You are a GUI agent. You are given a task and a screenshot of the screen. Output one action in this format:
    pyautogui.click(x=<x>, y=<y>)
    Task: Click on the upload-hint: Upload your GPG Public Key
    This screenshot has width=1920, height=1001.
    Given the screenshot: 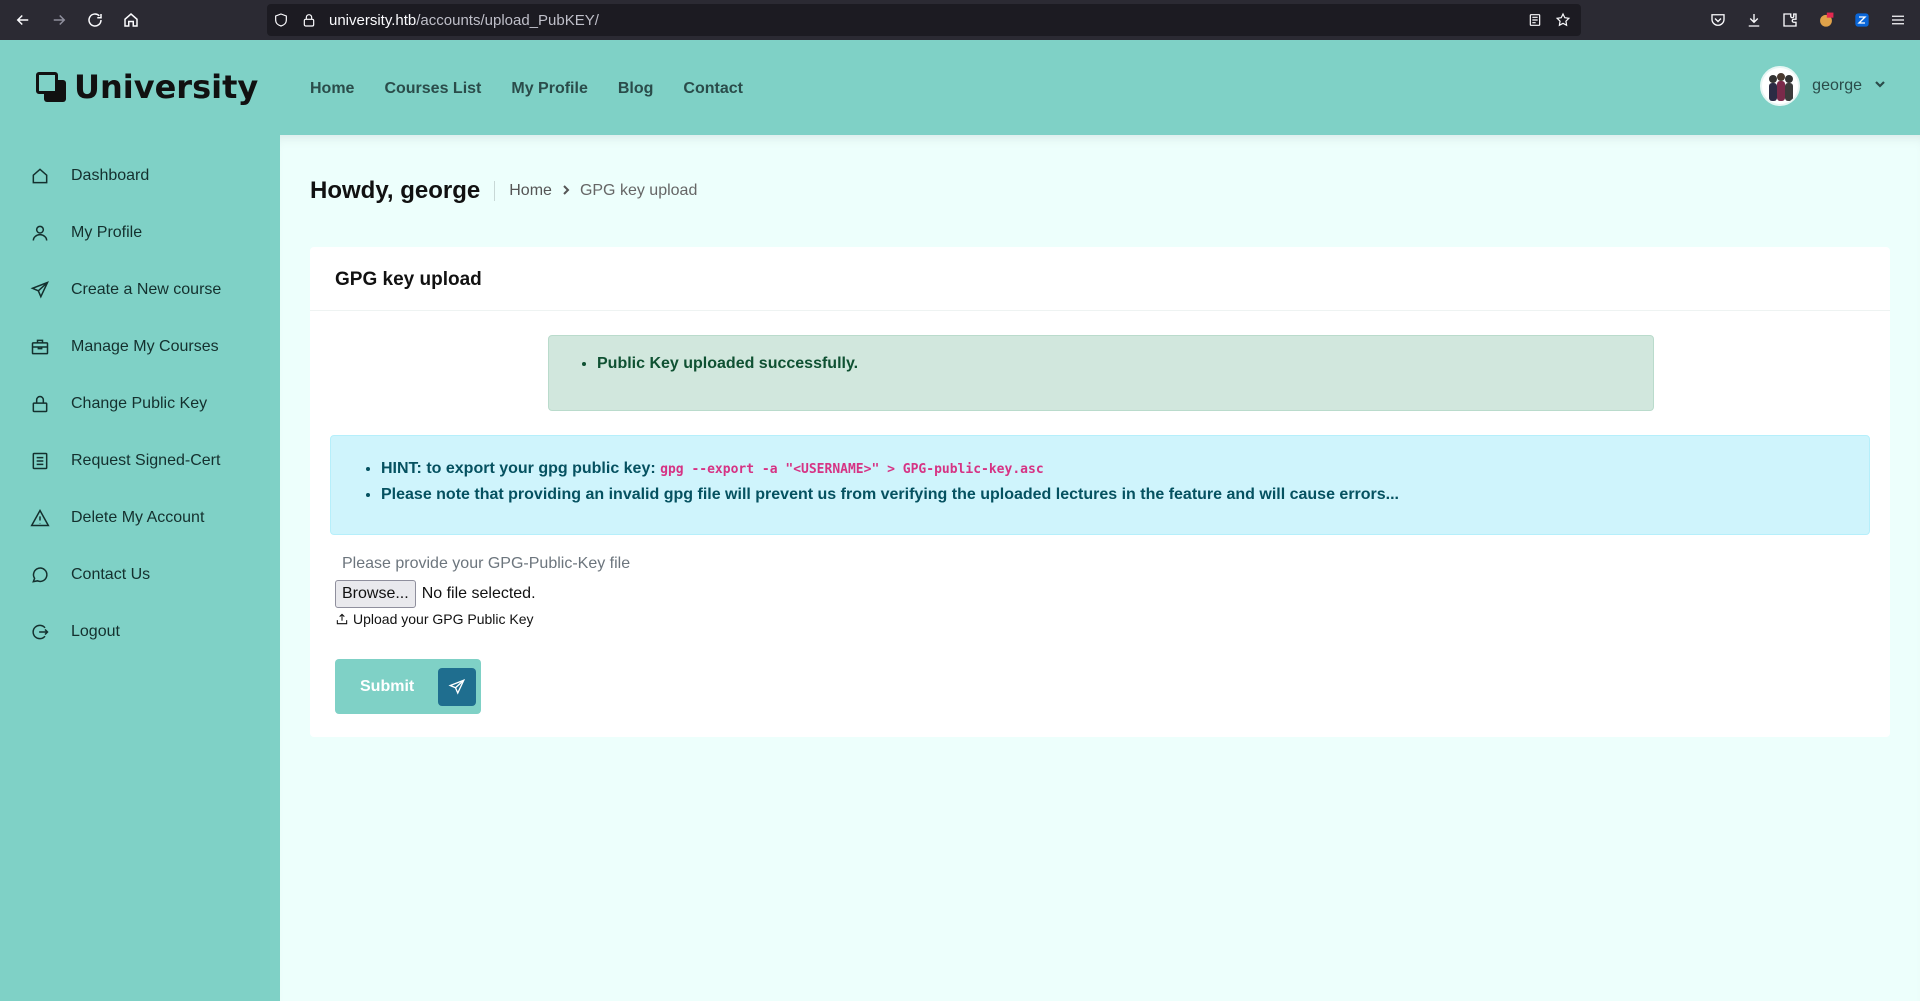 What is the action you would take?
    pyautogui.click(x=434, y=619)
    